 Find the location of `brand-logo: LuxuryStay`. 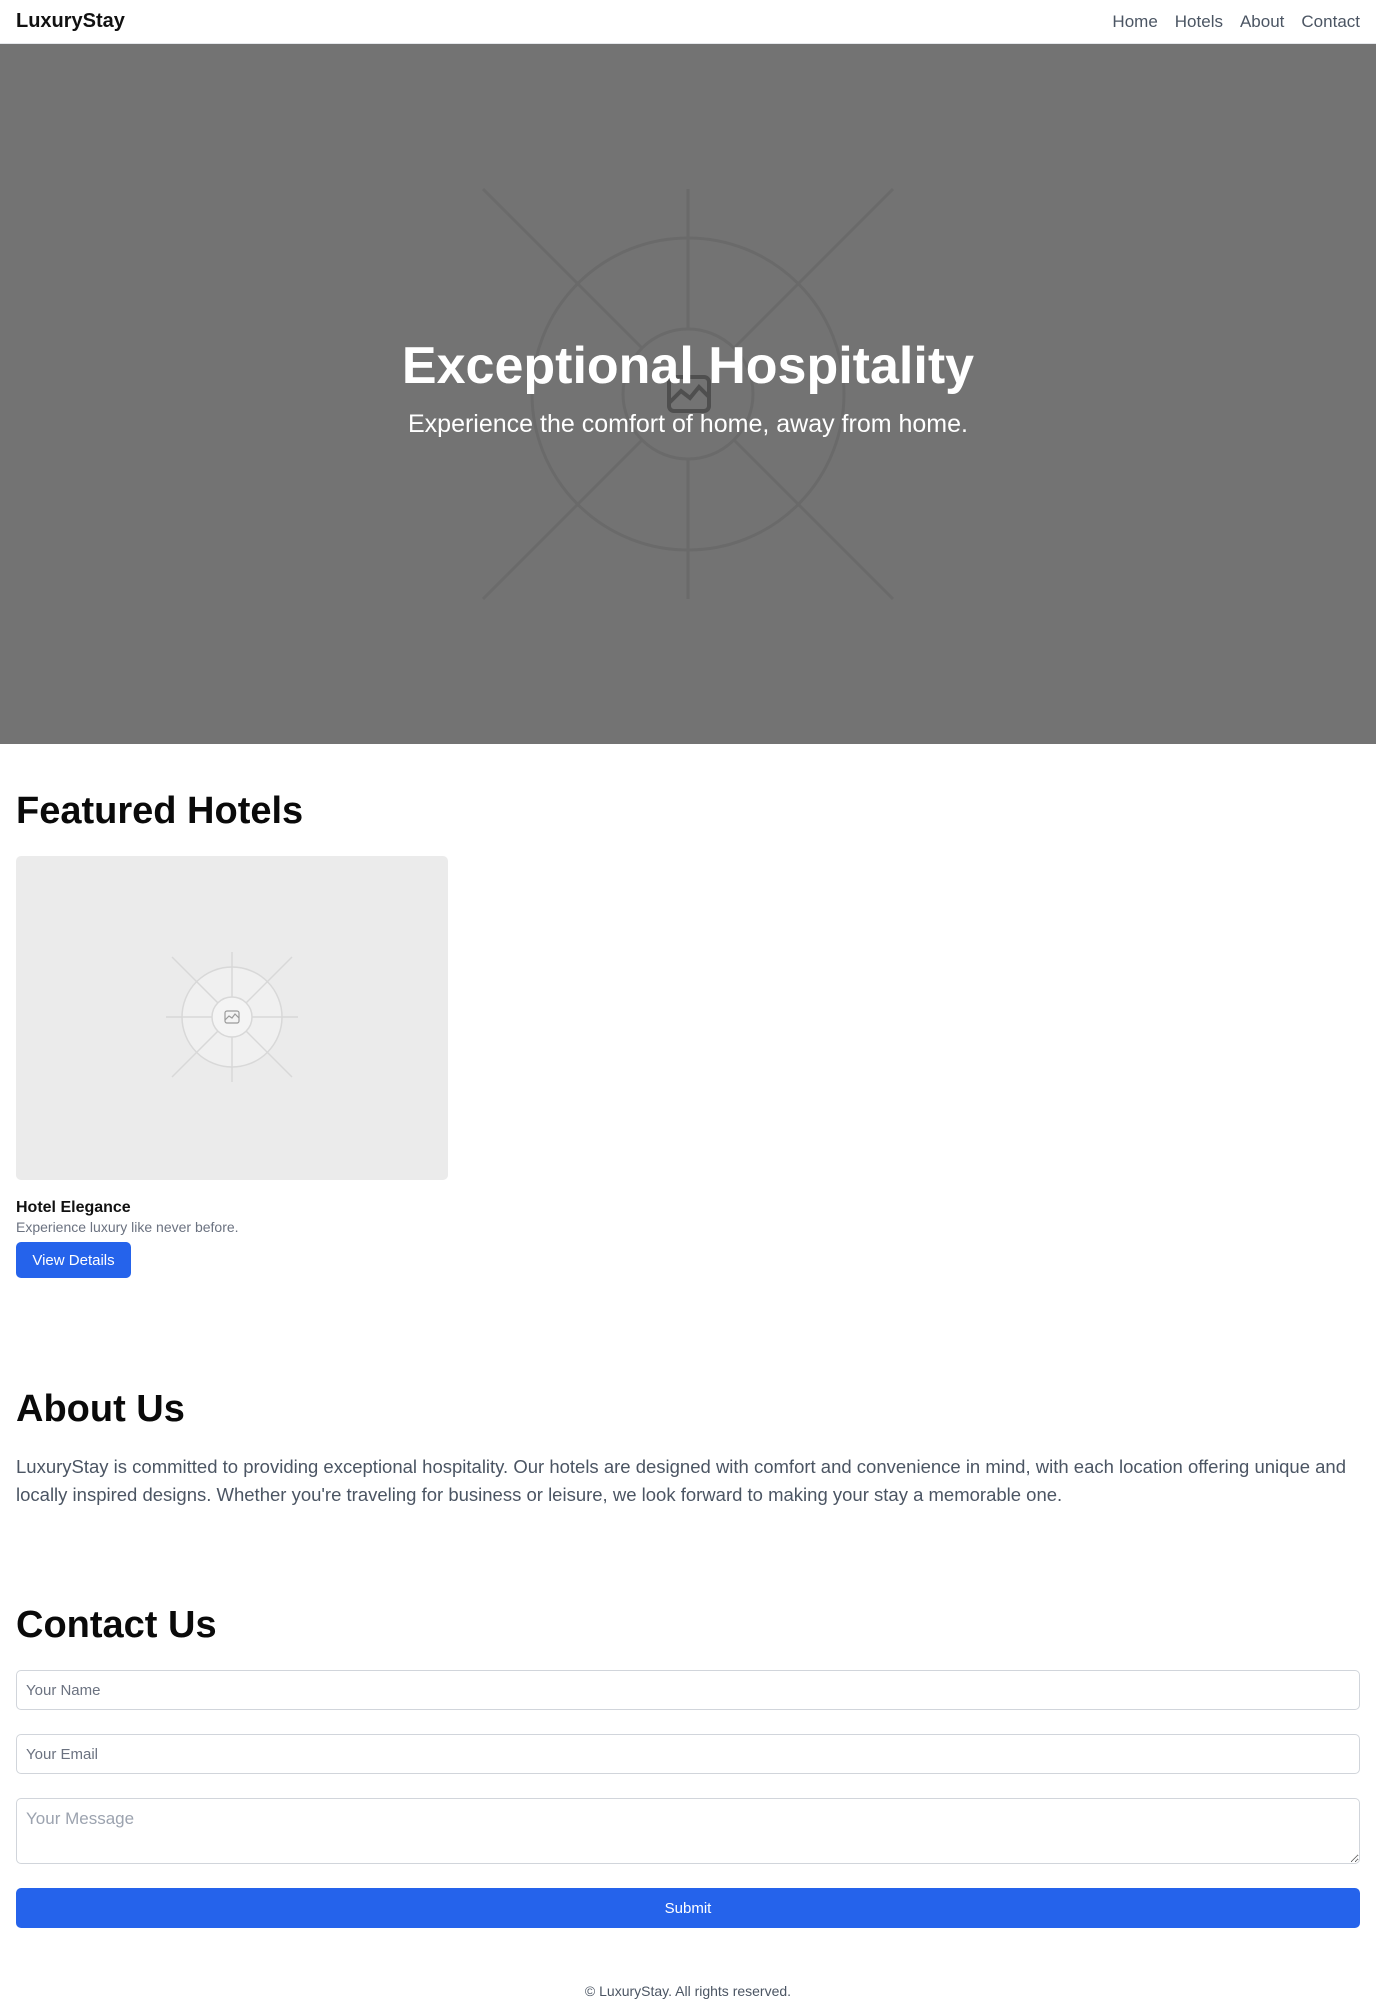

brand-logo: LuxuryStay is located at coordinates (70, 21).